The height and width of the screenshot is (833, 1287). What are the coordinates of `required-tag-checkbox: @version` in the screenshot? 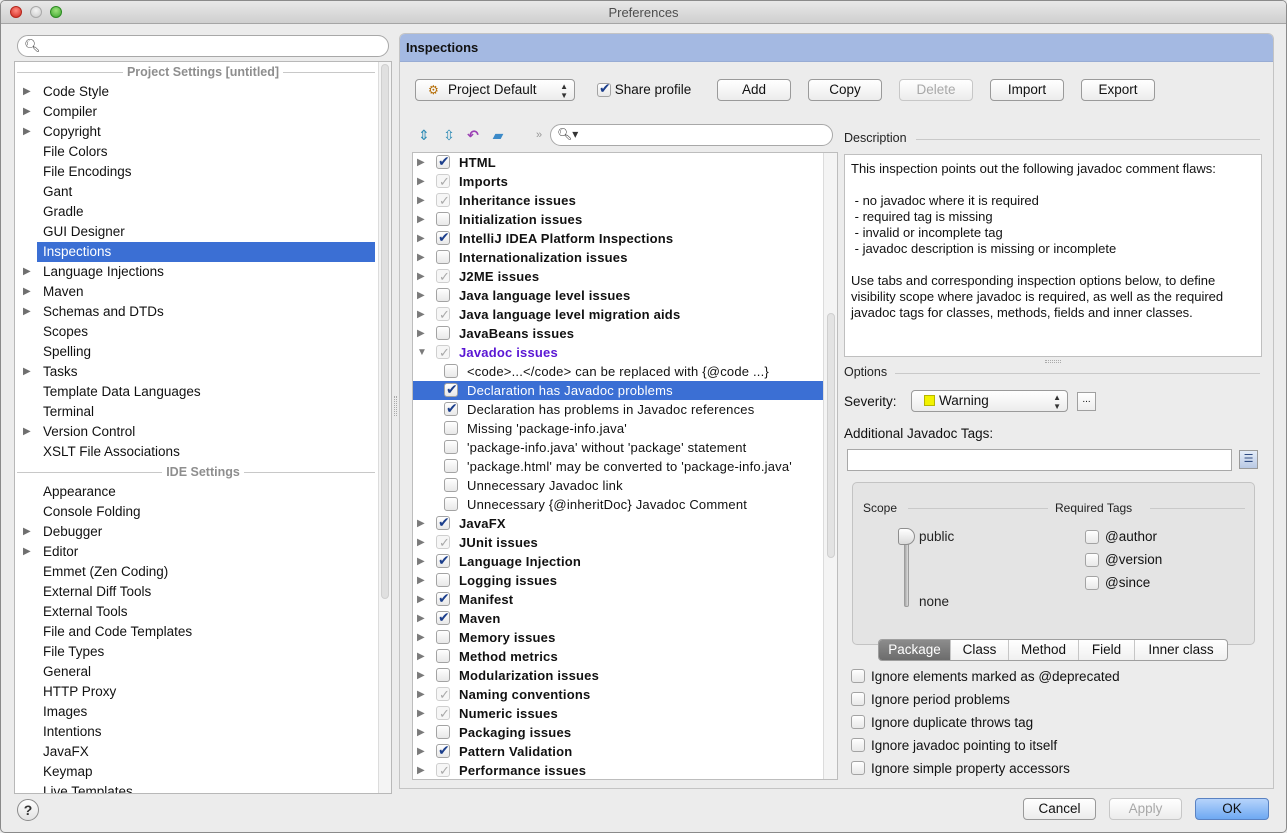 It's located at (1123, 560).